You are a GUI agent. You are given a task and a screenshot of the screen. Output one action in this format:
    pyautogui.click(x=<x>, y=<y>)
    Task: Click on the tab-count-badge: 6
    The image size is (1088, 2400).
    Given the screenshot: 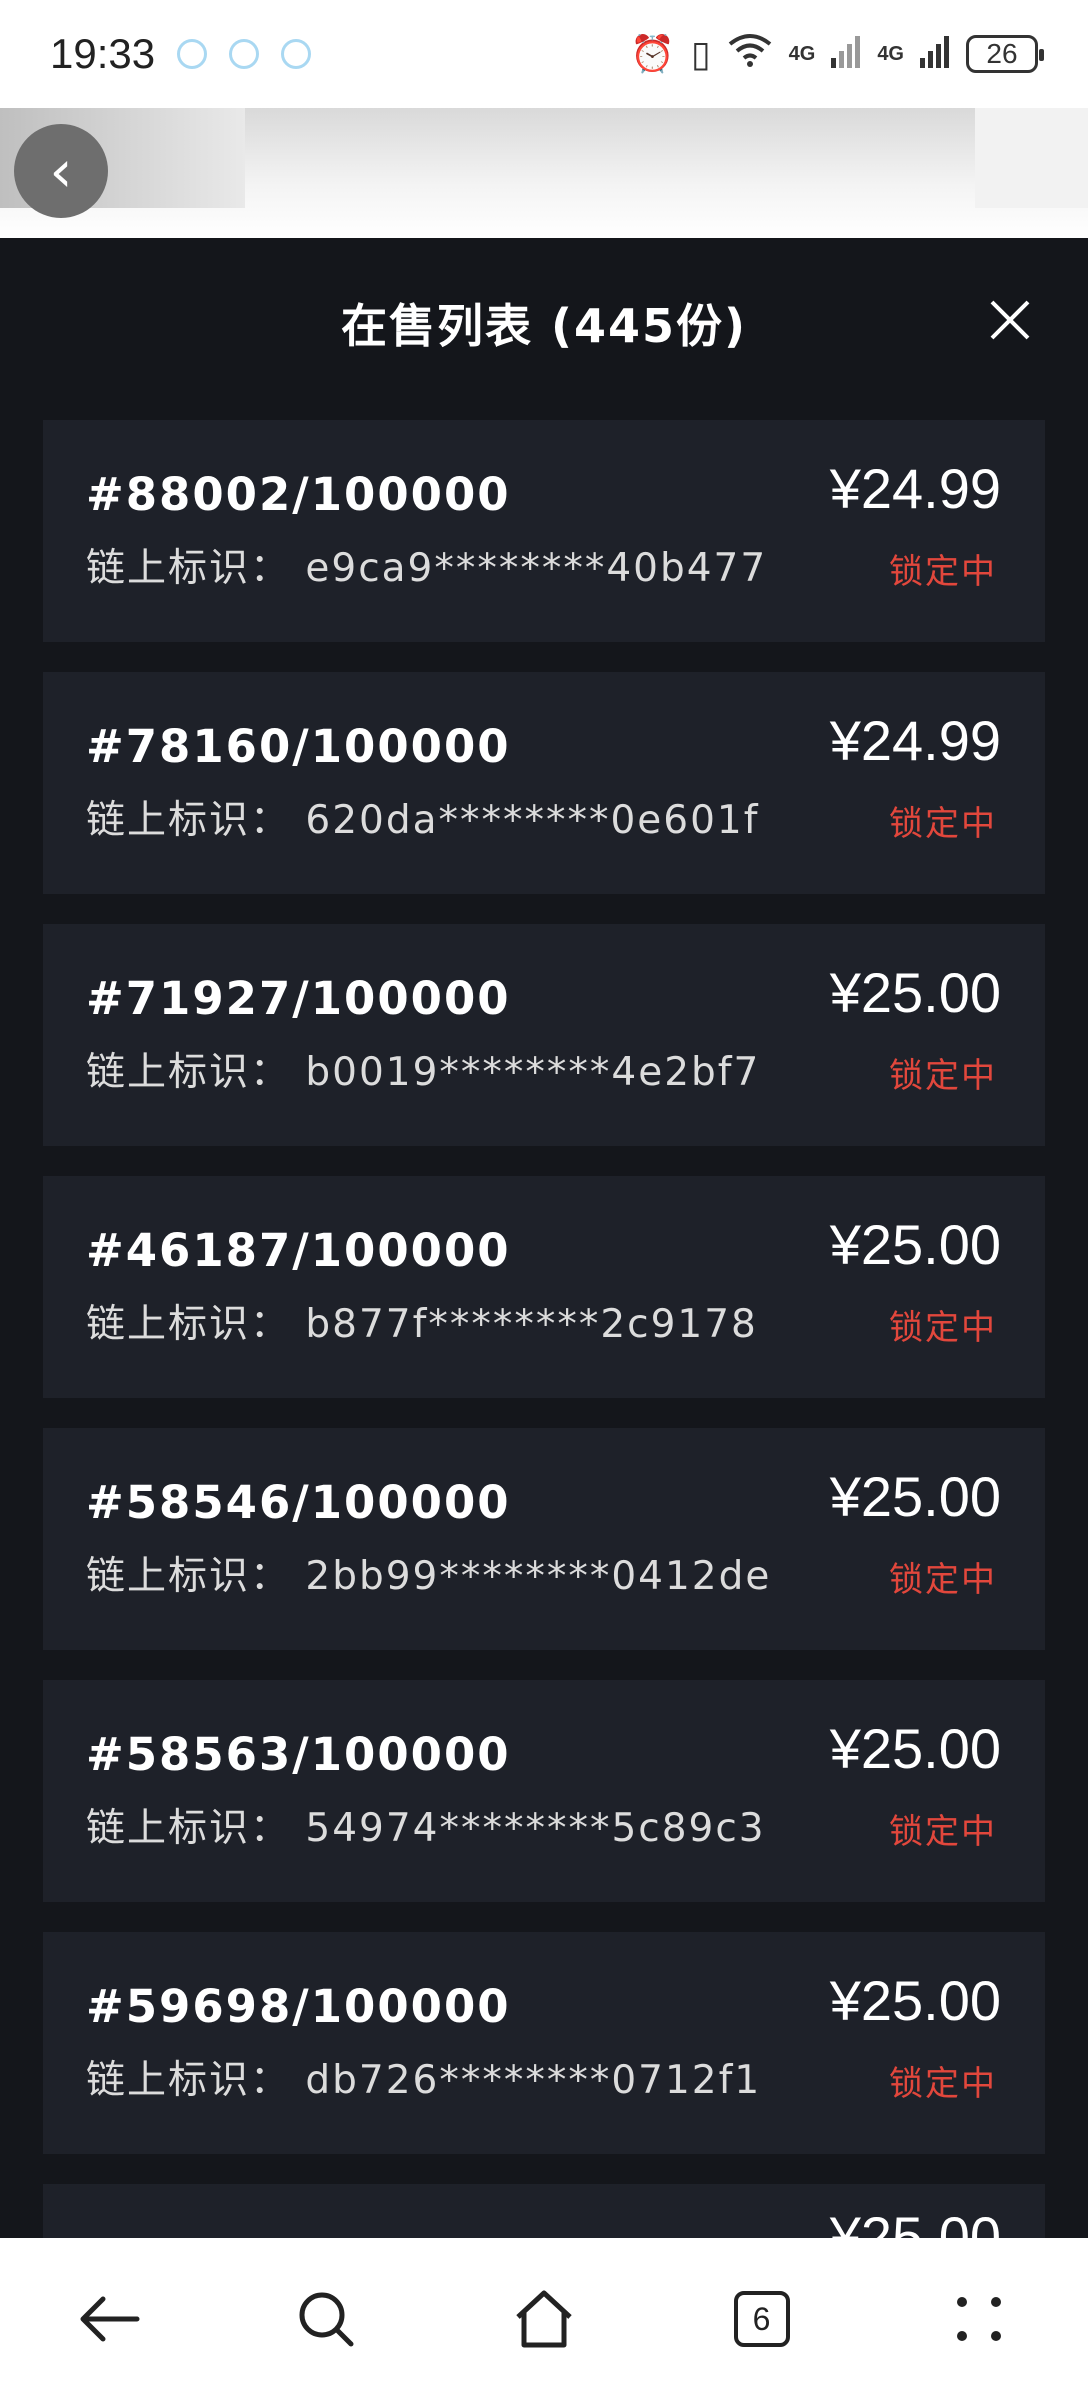 What is the action you would take?
    pyautogui.click(x=761, y=2319)
    